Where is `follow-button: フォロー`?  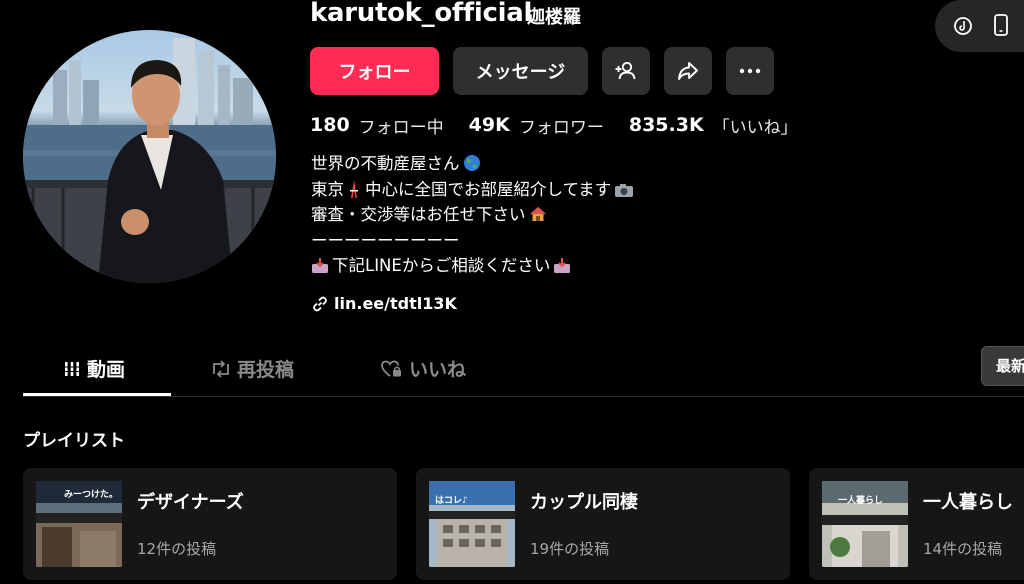 follow-button: フォロー is located at coordinates (374, 71).